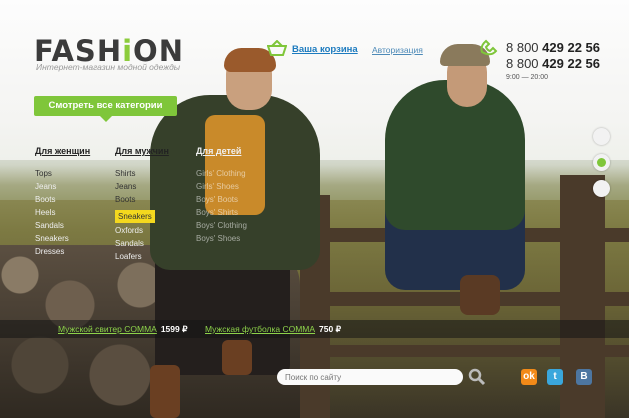 This screenshot has height=418, width=629. Describe the element at coordinates (135, 230) in the screenshot. I see `list-item: Oxfords` at that location.